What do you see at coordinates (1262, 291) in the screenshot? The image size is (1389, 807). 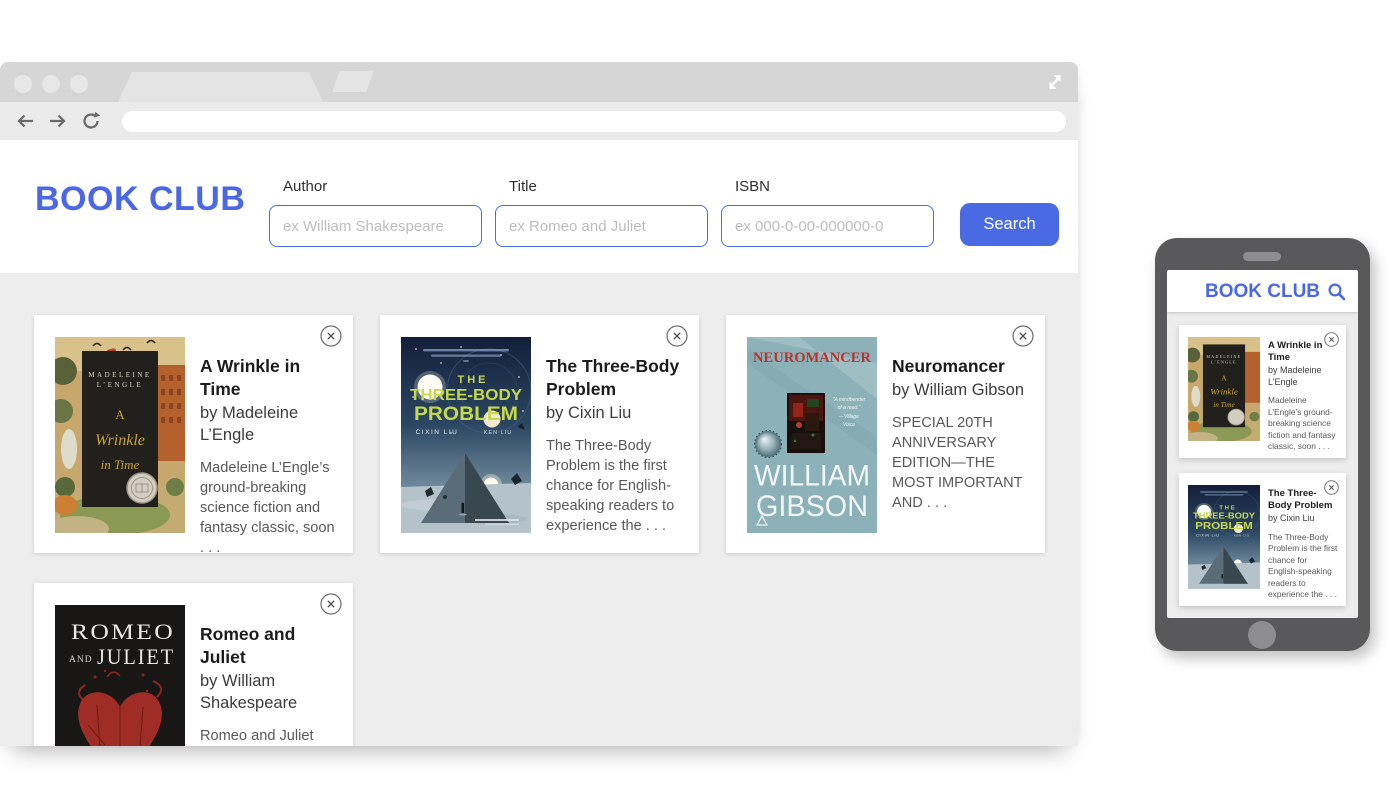 I see `mobile-header: BOOK CLUB` at bounding box center [1262, 291].